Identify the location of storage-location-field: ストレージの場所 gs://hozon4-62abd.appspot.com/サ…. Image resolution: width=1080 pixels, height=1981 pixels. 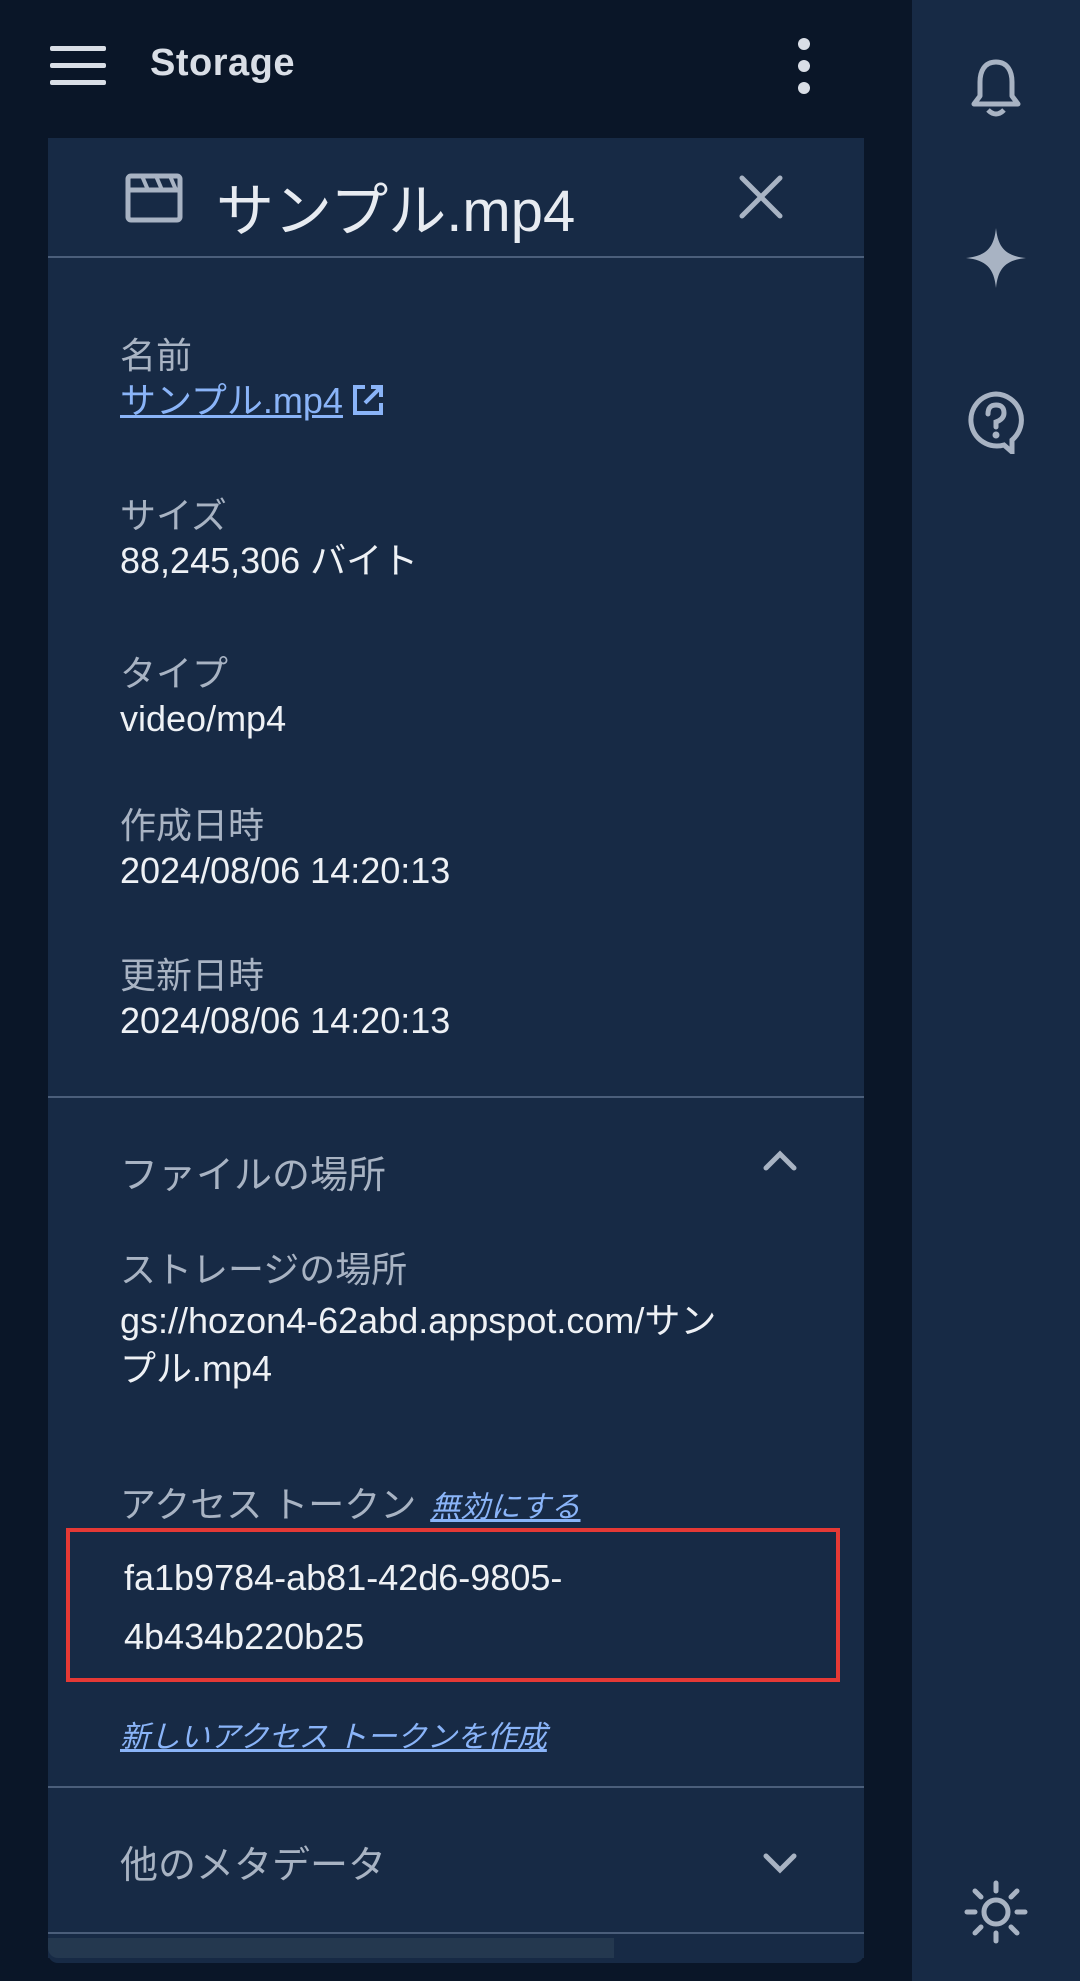
(418, 1317).